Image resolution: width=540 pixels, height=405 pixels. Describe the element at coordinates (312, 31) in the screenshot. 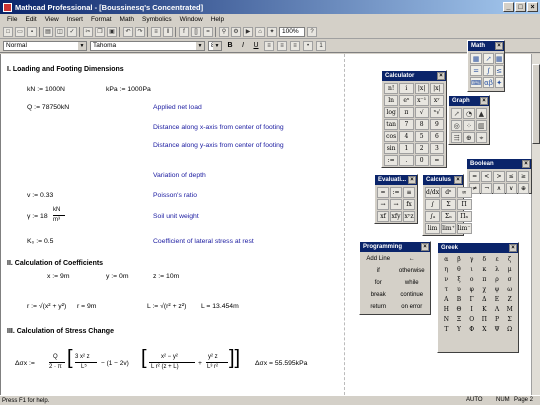

I see `help-icon: ?` at that location.